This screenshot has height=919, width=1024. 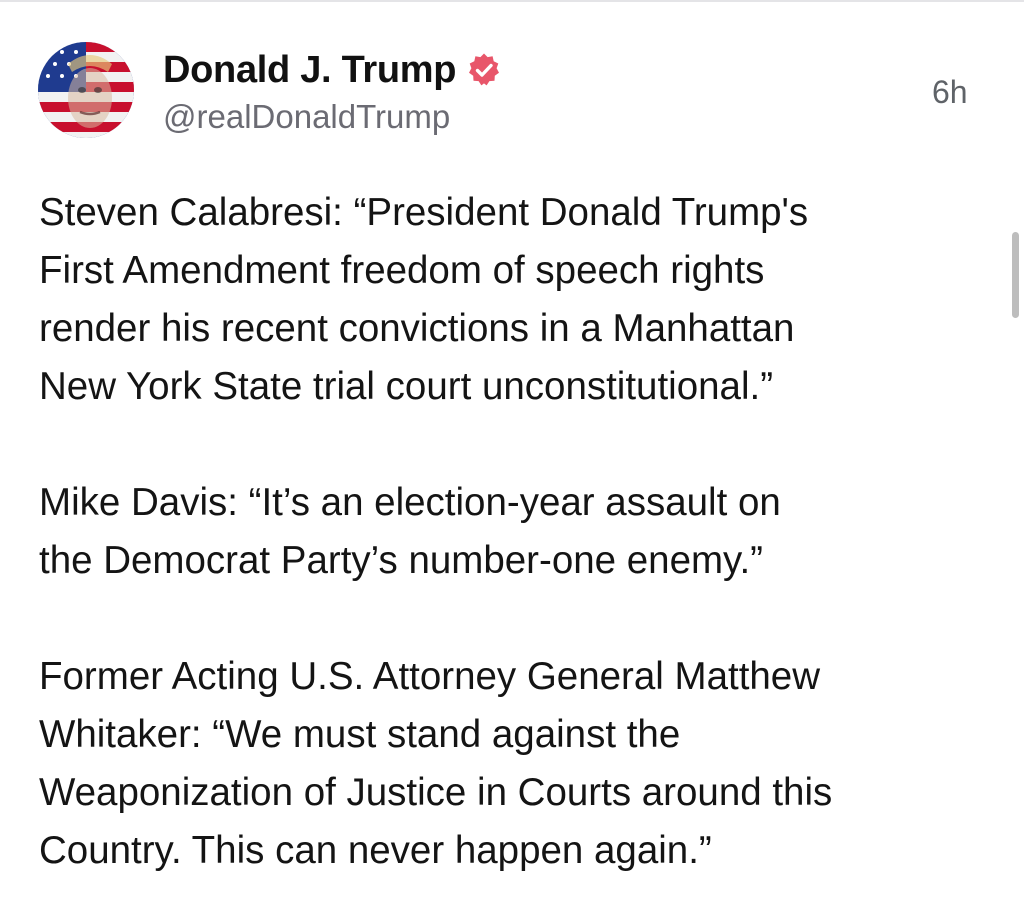 I want to click on author-avatar, so click(x=86, y=90).